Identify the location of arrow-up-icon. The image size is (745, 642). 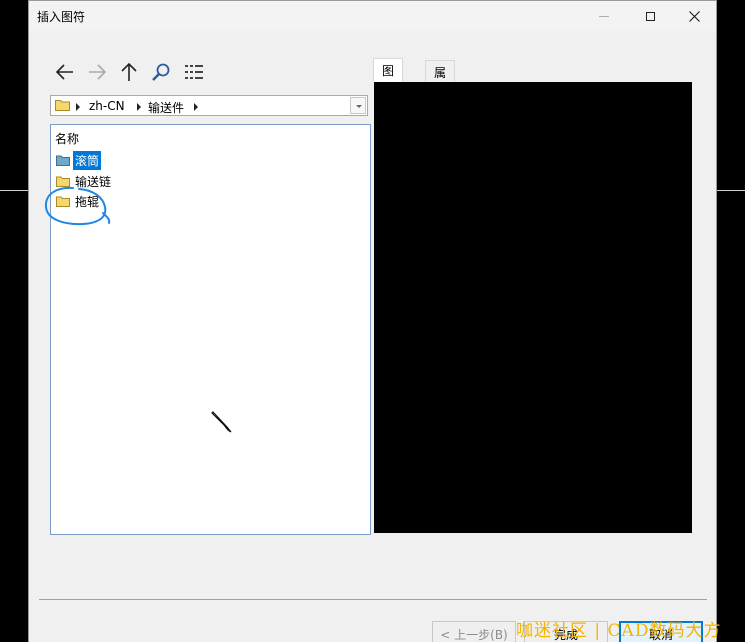
(129, 71).